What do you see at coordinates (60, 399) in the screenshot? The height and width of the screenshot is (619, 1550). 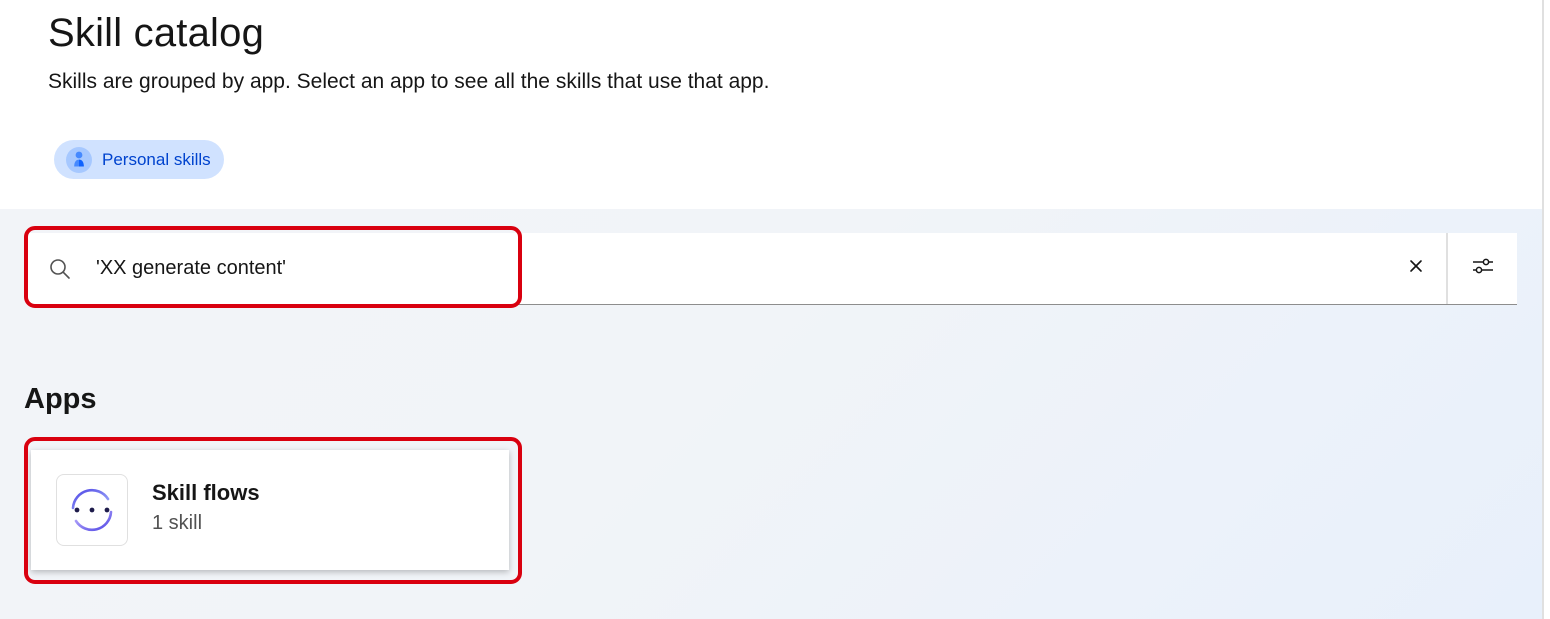 I see `apps-section-title: Apps` at bounding box center [60, 399].